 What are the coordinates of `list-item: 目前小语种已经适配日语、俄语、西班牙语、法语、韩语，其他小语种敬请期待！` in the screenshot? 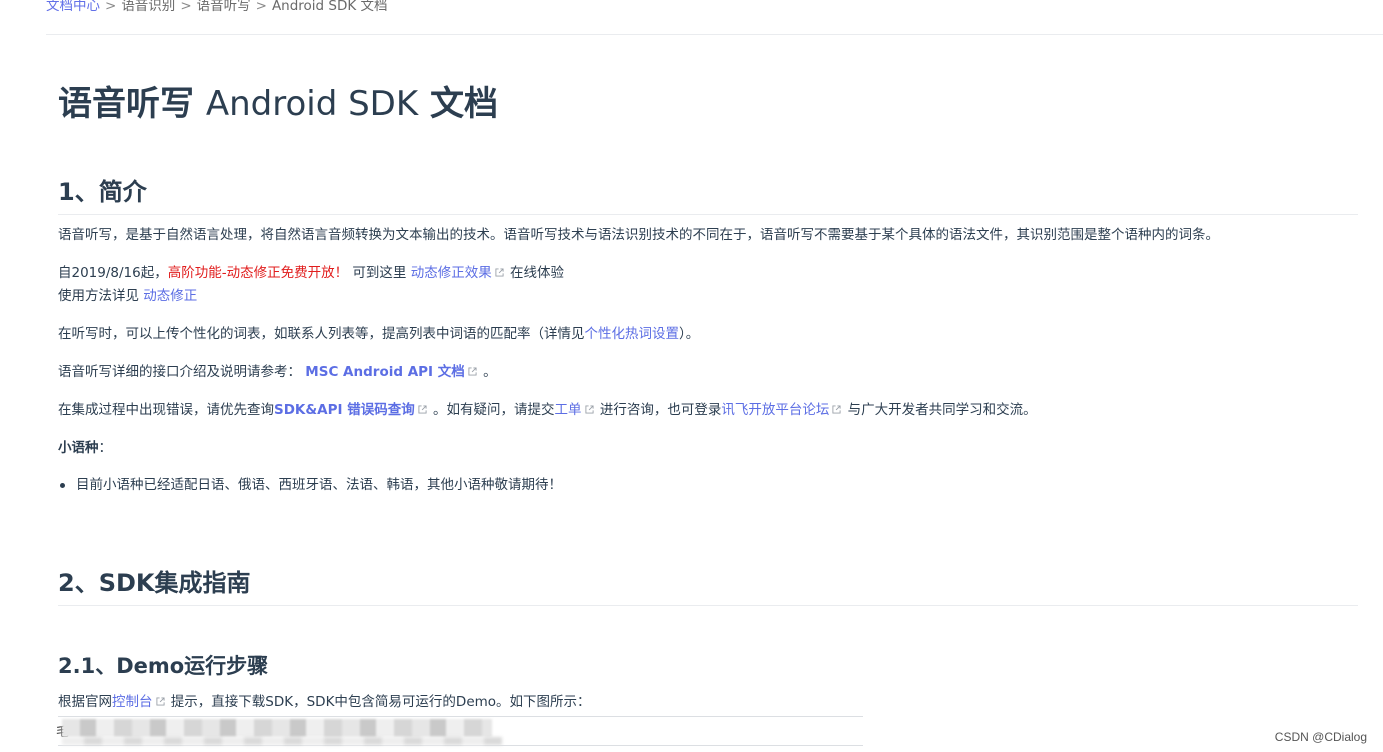 It's located at (311, 485).